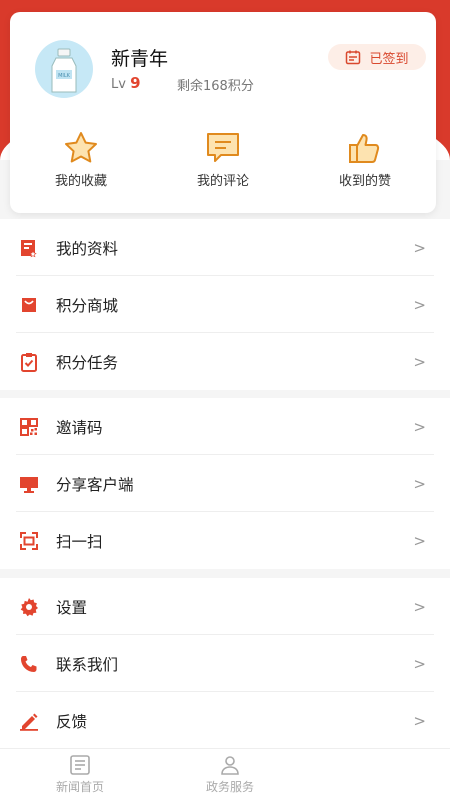  Describe the element at coordinates (87, 248) in the screenshot. I see `menu-label: 我的资料` at that location.